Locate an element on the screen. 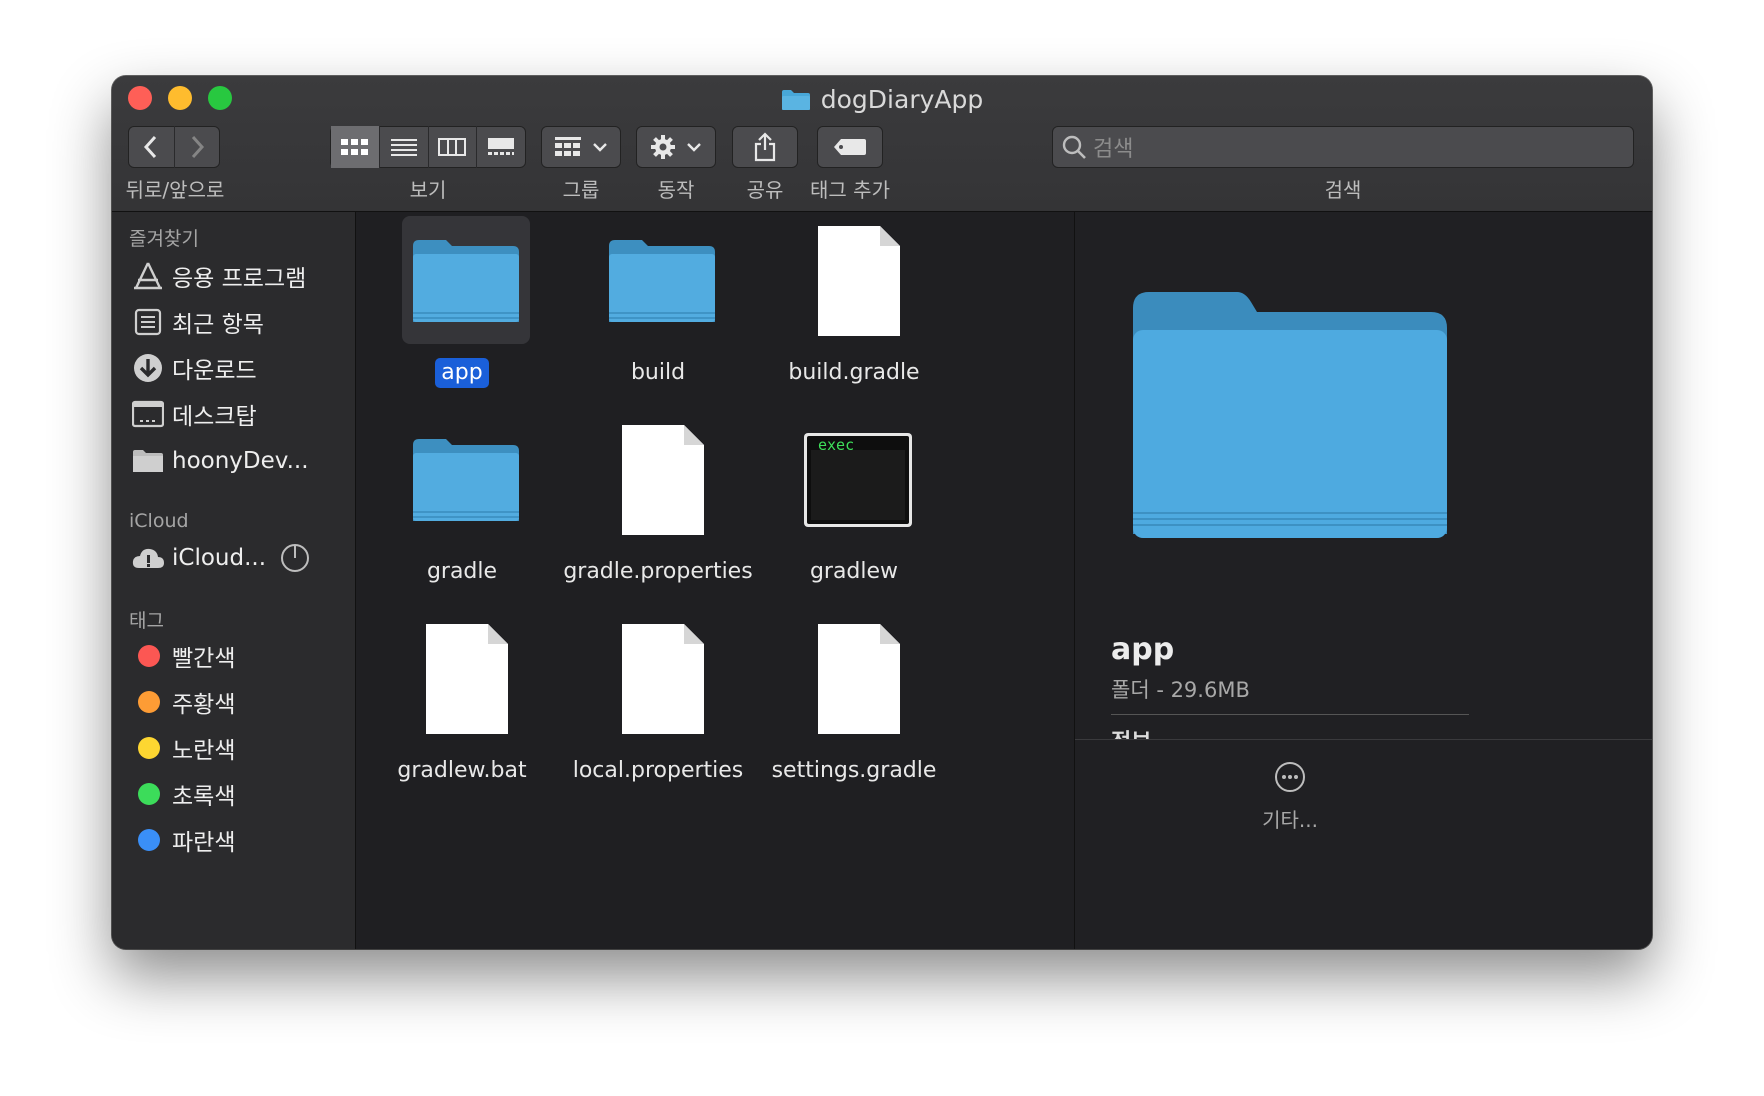 The height and width of the screenshot is (1096, 1764). sidebar-item-label: 응용 프로그램 is located at coordinates (239, 279).